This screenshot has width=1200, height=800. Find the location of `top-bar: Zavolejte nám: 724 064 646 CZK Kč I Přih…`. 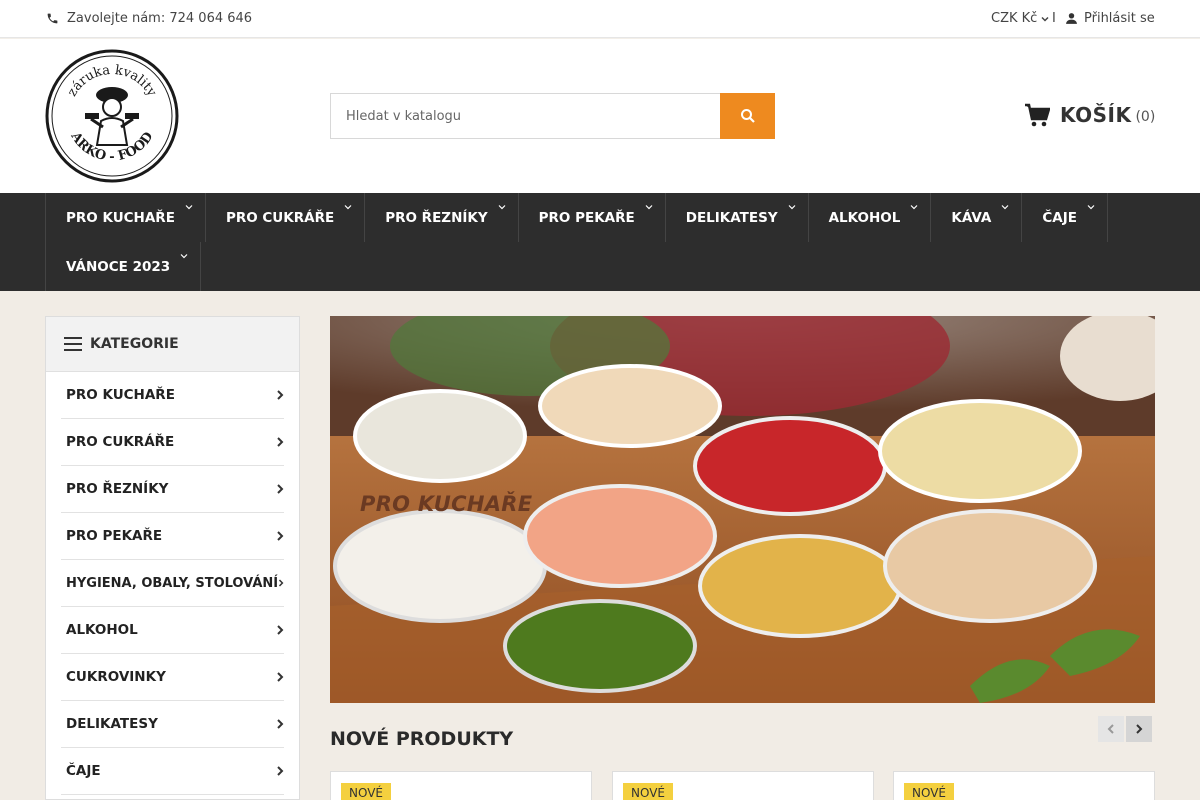

top-bar: Zavolejte nám: 724 064 646 CZK Kč I Přih… is located at coordinates (600, 19).